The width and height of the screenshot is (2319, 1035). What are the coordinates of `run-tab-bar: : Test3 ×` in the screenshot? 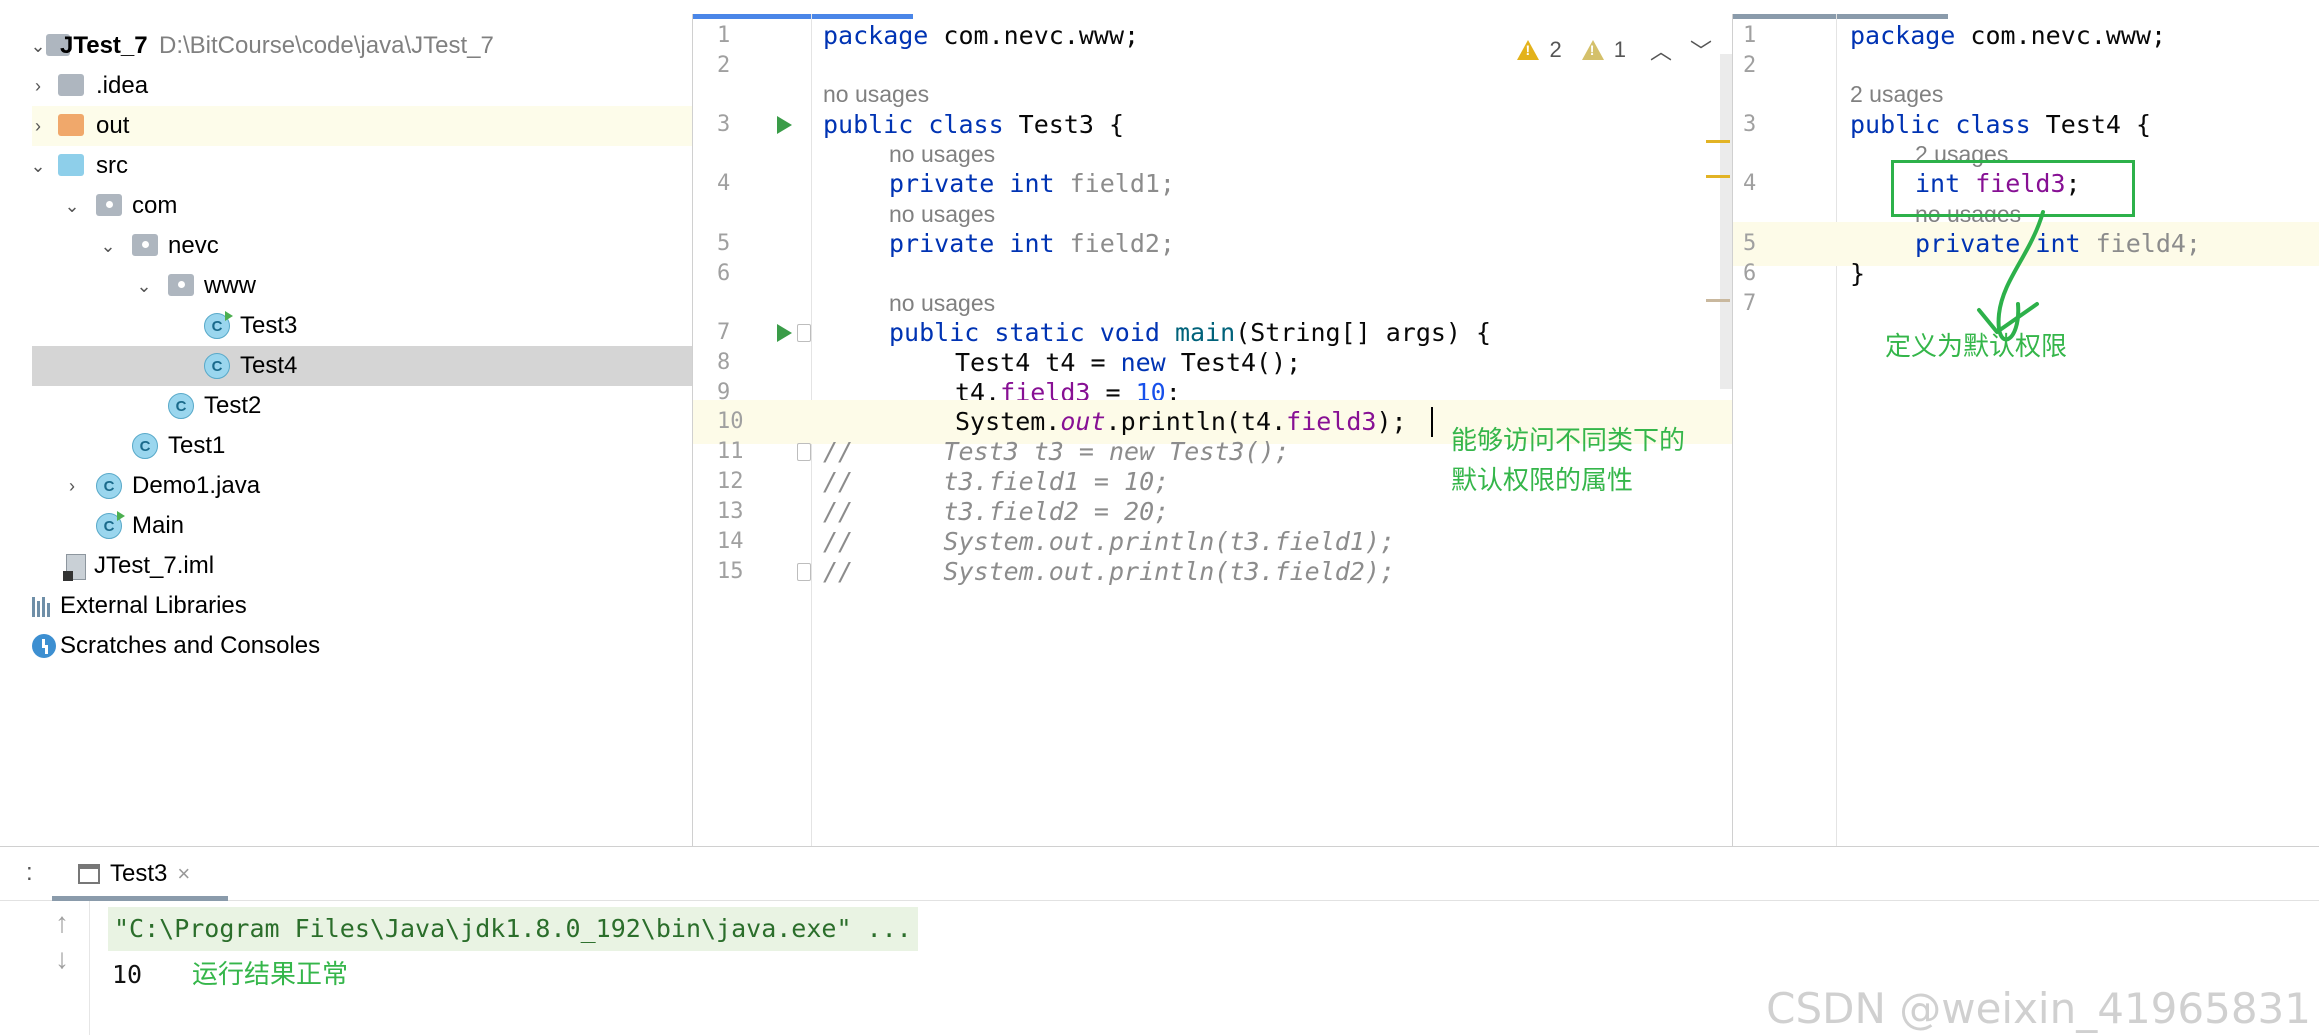 It's located at (1159, 874).